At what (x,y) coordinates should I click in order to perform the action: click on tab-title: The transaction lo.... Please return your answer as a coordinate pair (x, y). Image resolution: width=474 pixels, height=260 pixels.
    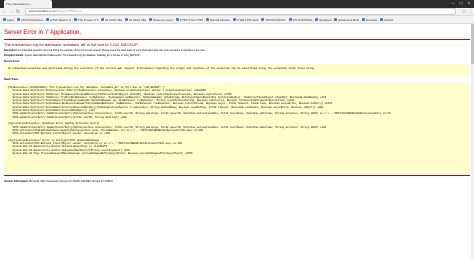
    Looking at the image, I should click on (19, 4).